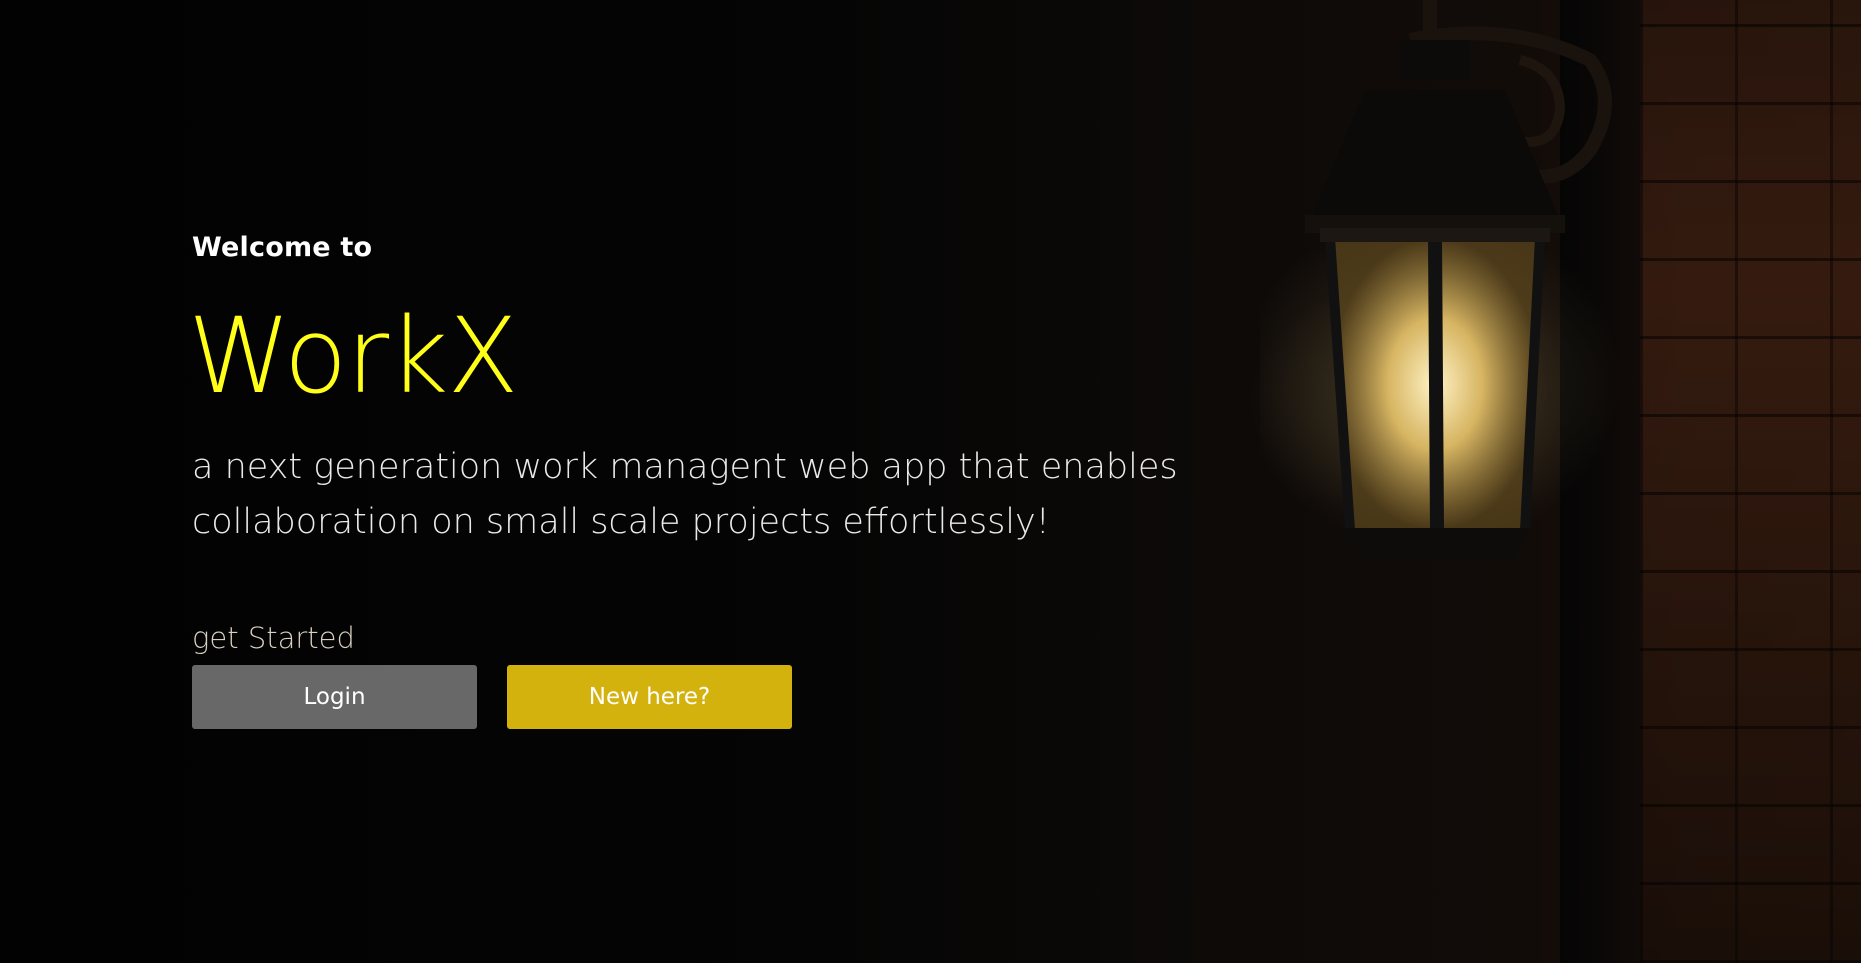 This screenshot has height=963, width=1861. What do you see at coordinates (1750, 481) in the screenshot?
I see `background-brick-wall` at bounding box center [1750, 481].